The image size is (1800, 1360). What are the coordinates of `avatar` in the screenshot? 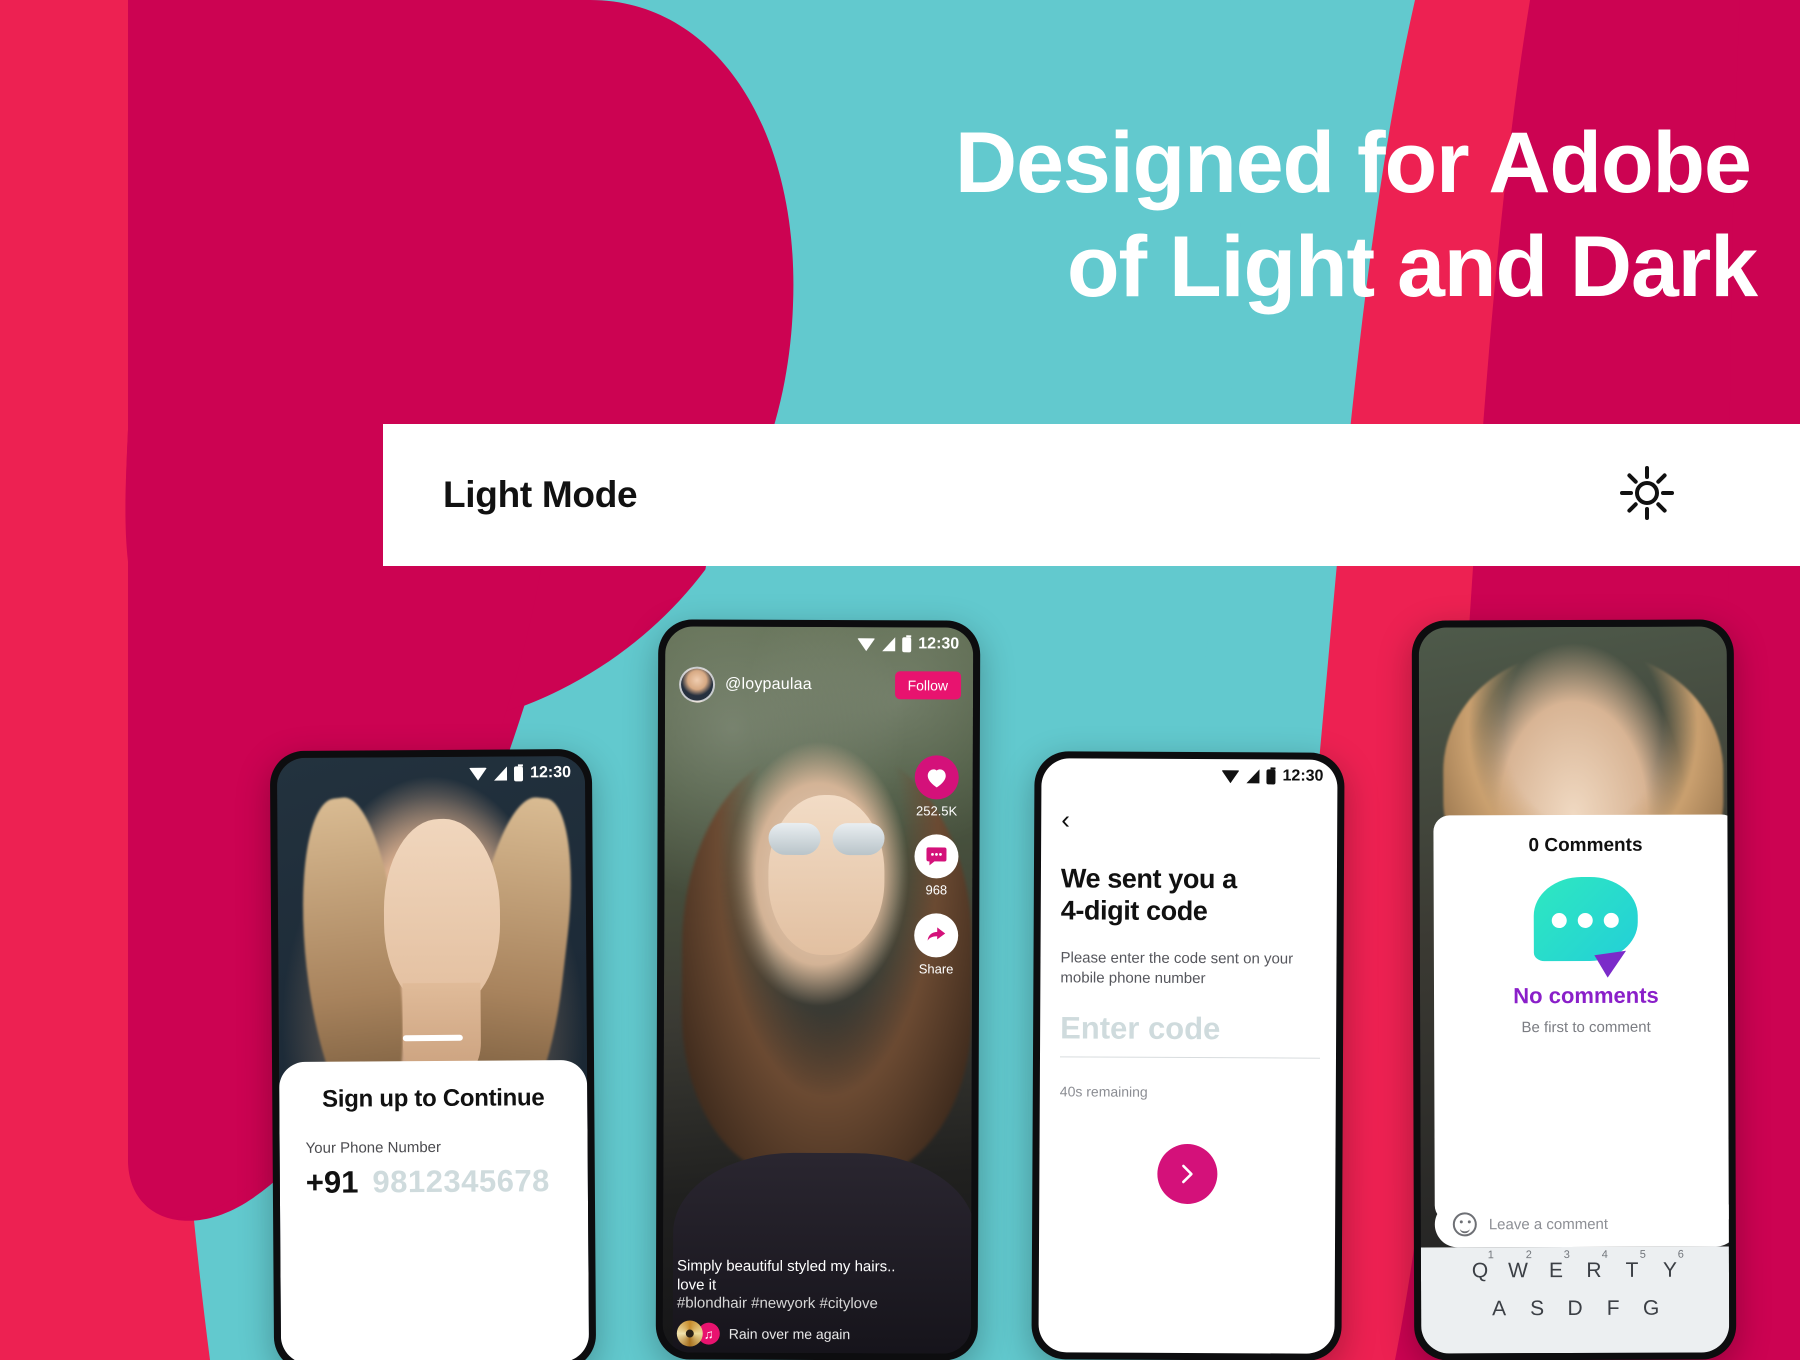 It's located at (697, 684).